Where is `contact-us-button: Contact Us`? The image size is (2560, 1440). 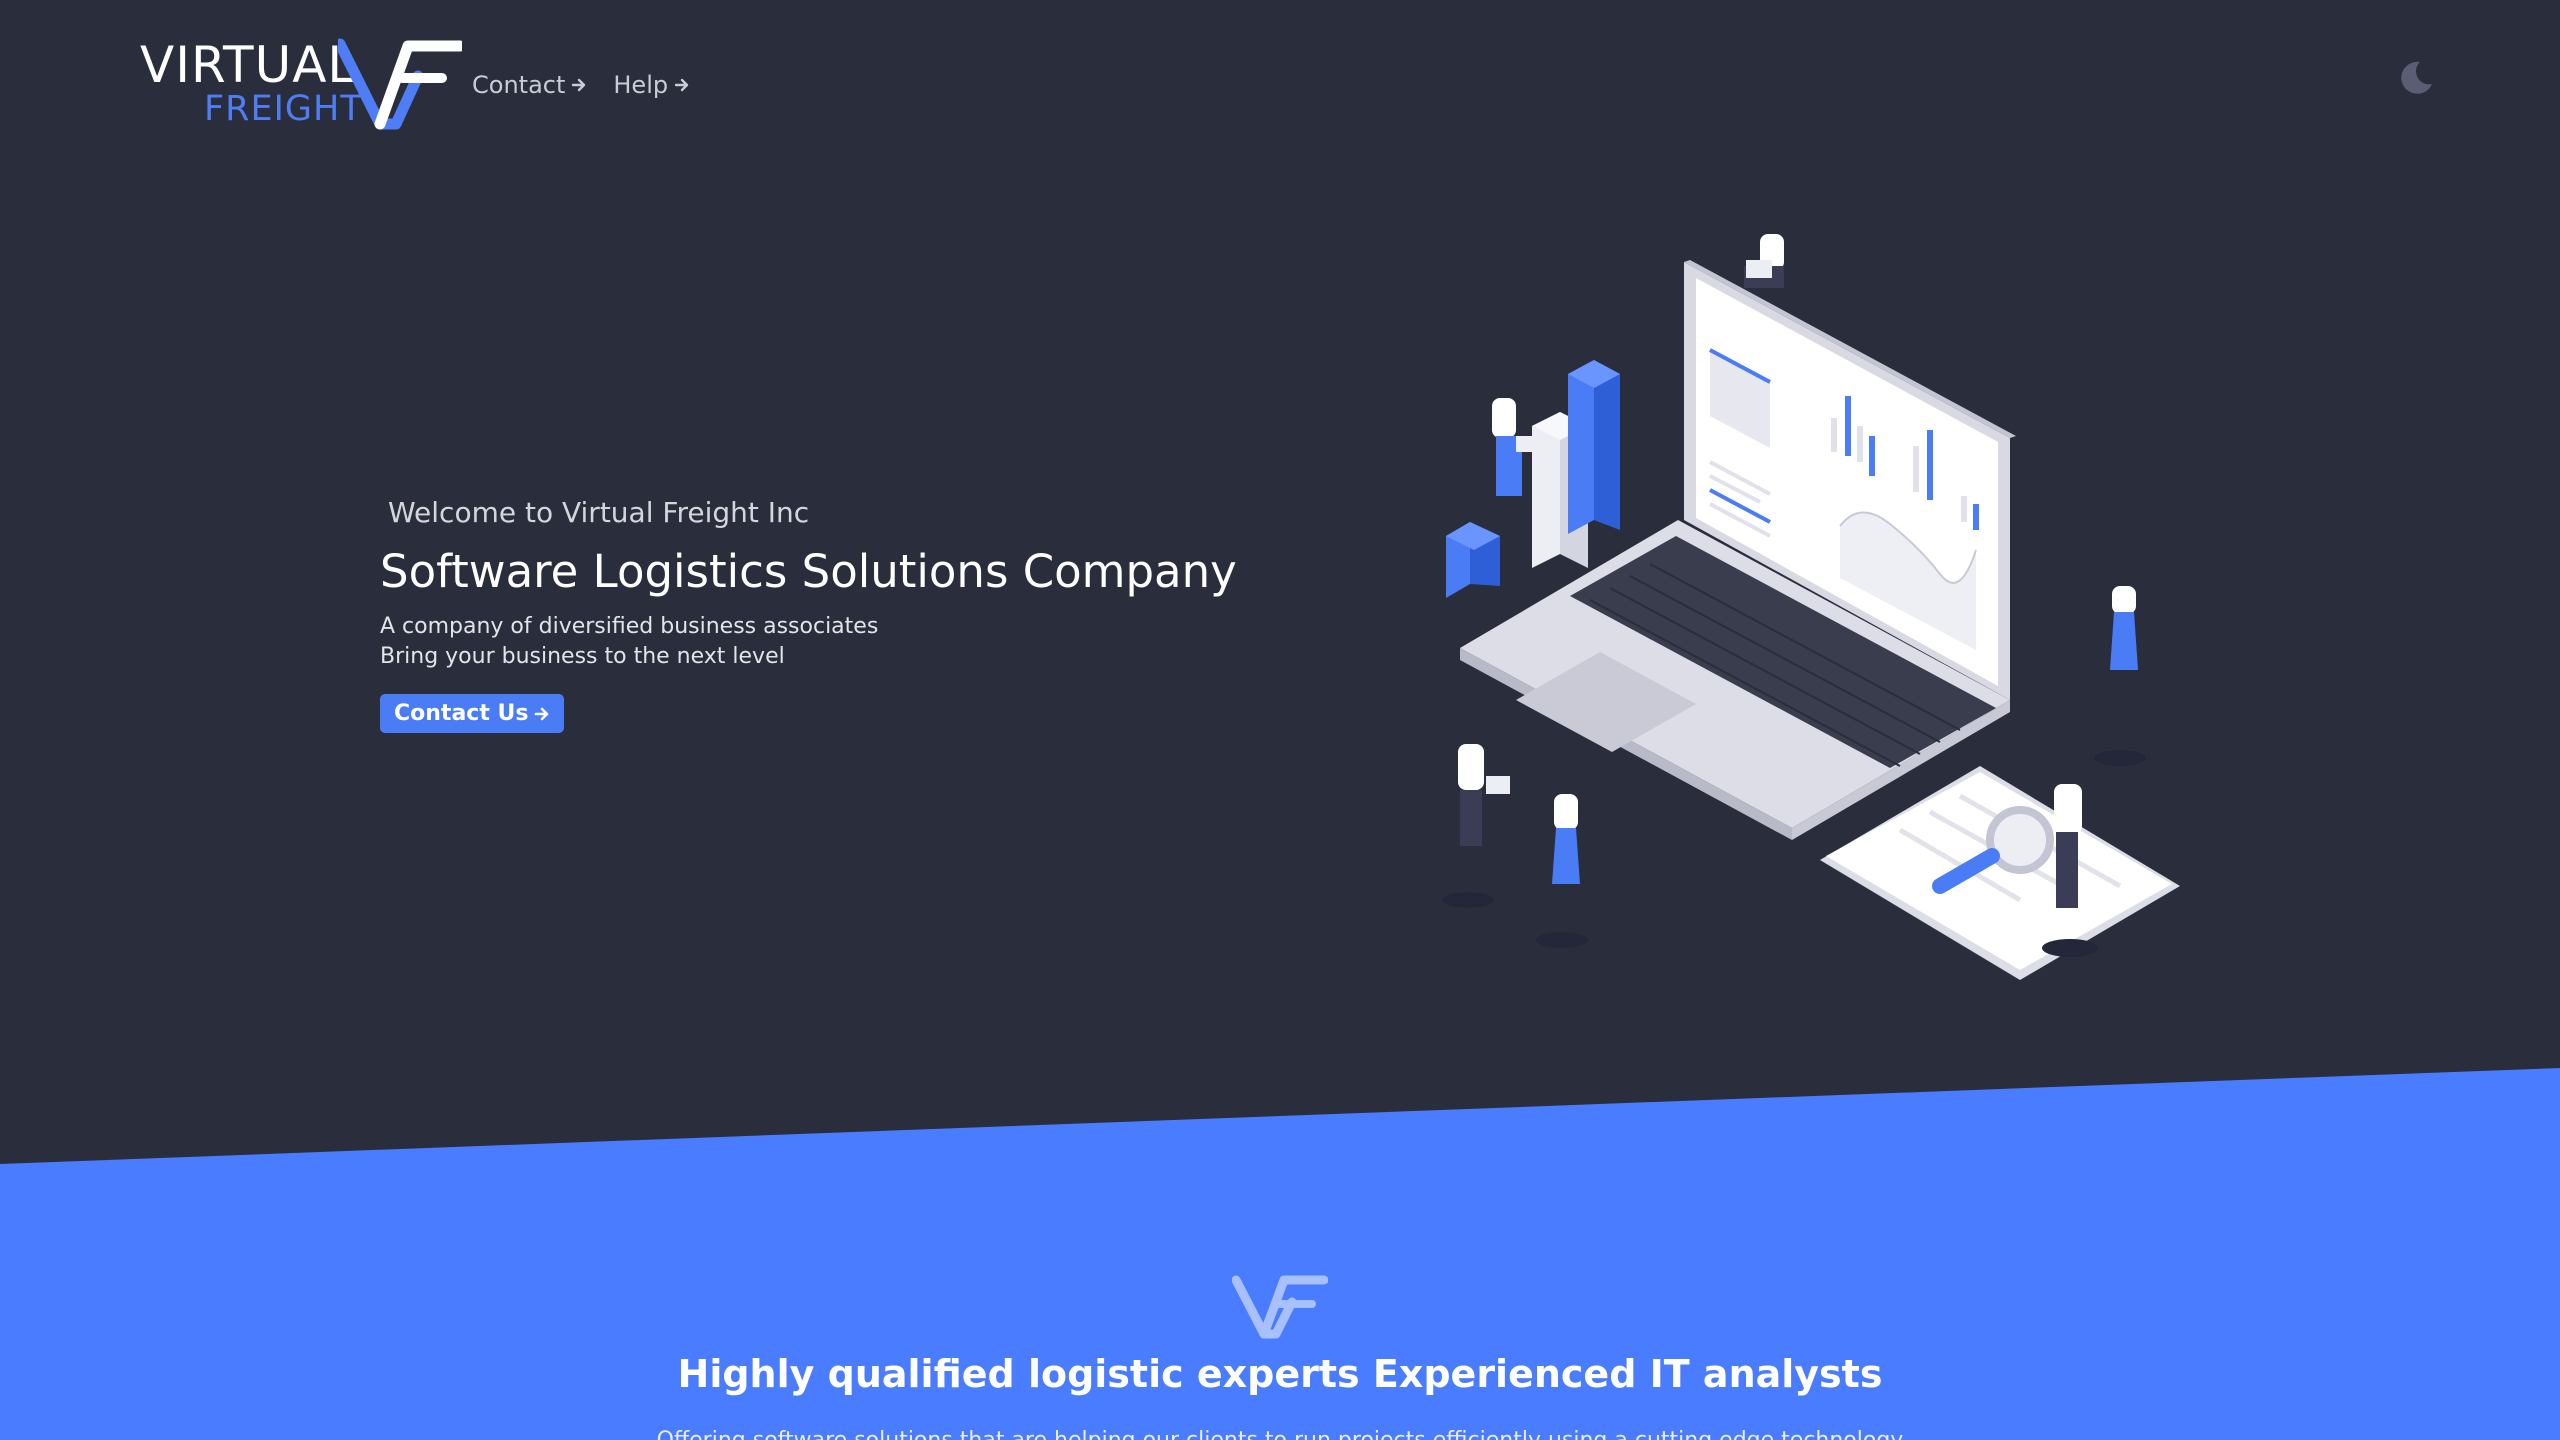
contact-us-button: Contact Us is located at coordinates (472, 713).